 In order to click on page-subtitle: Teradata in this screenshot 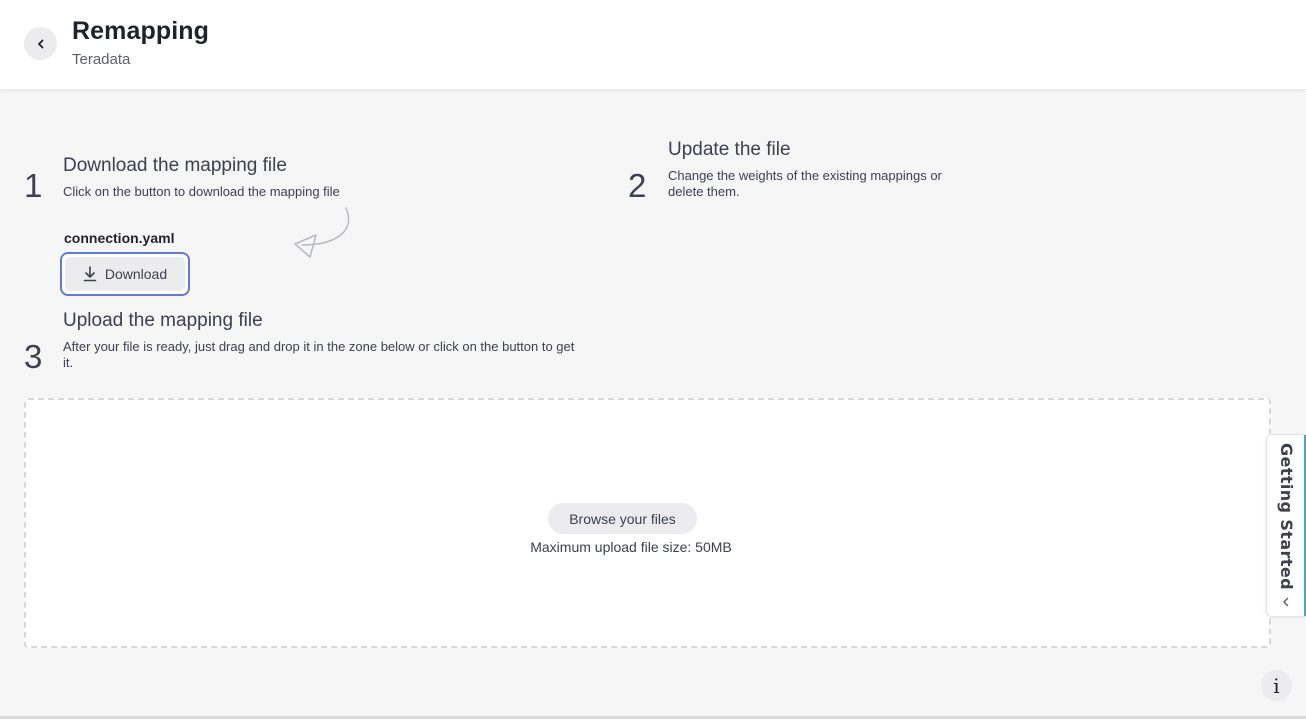, I will do `click(101, 59)`.